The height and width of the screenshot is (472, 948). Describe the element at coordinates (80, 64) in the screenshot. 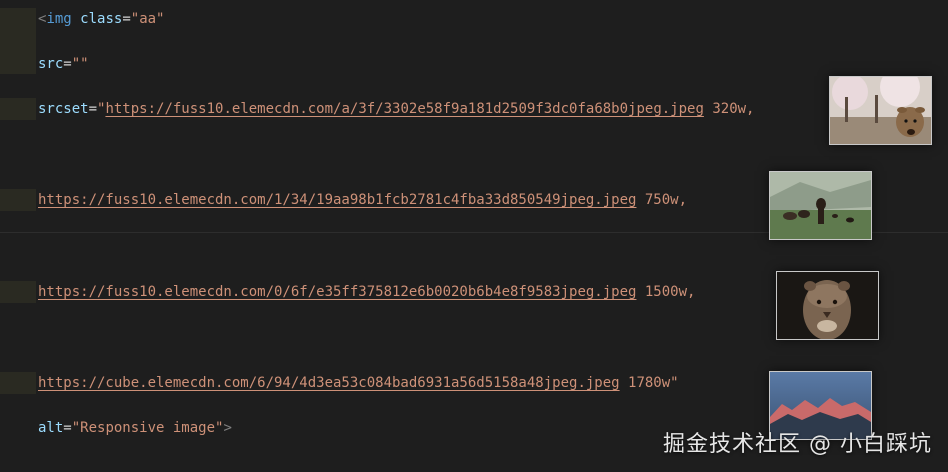

I see `attr-src-value: ""` at that location.